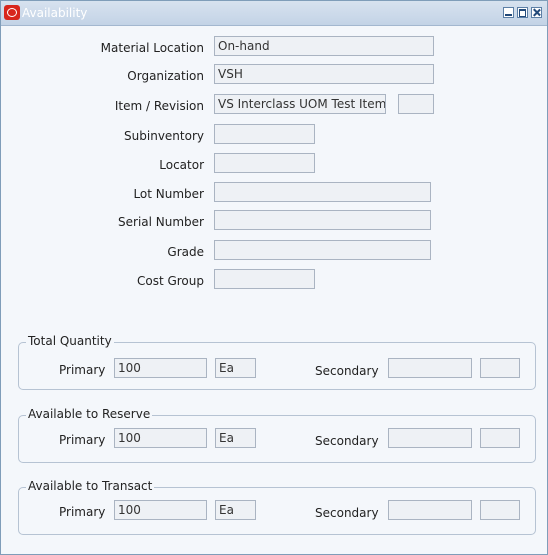 The height and width of the screenshot is (555, 548). What do you see at coordinates (347, 513) in the screenshot?
I see `transact-secondary-label: Secondary` at bounding box center [347, 513].